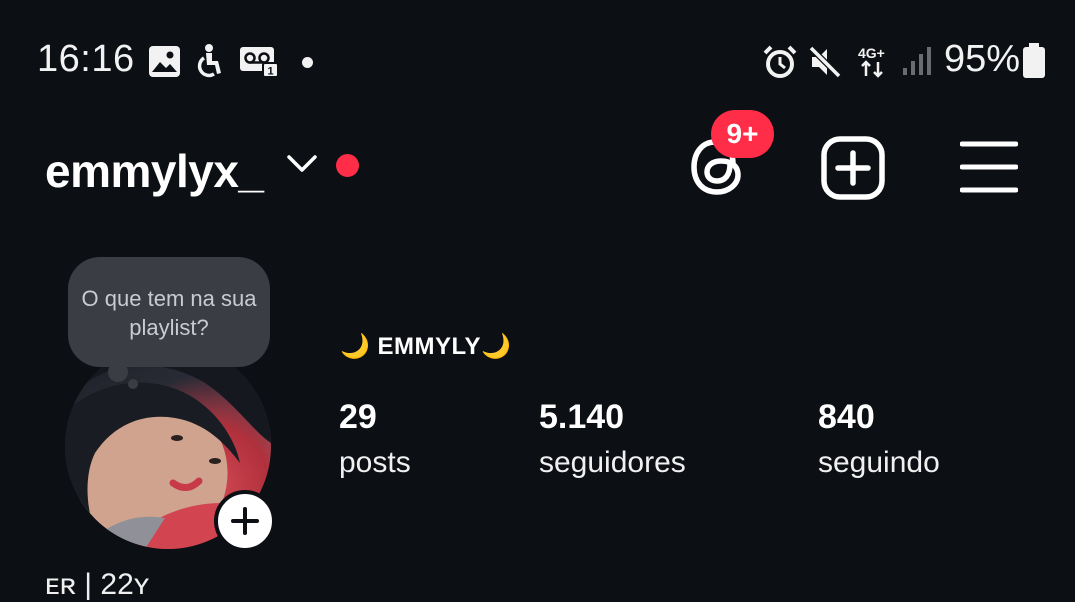  I want to click on signal-icon, so click(917, 61).